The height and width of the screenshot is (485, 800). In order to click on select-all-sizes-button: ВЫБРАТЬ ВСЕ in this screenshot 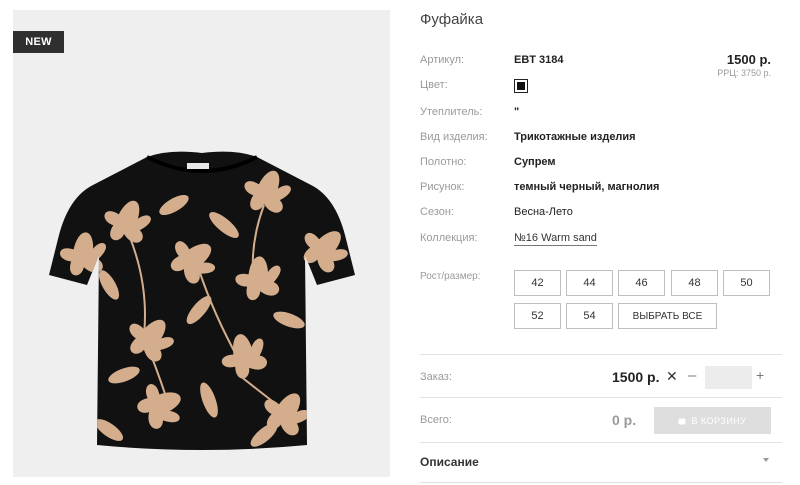, I will do `click(667, 316)`.